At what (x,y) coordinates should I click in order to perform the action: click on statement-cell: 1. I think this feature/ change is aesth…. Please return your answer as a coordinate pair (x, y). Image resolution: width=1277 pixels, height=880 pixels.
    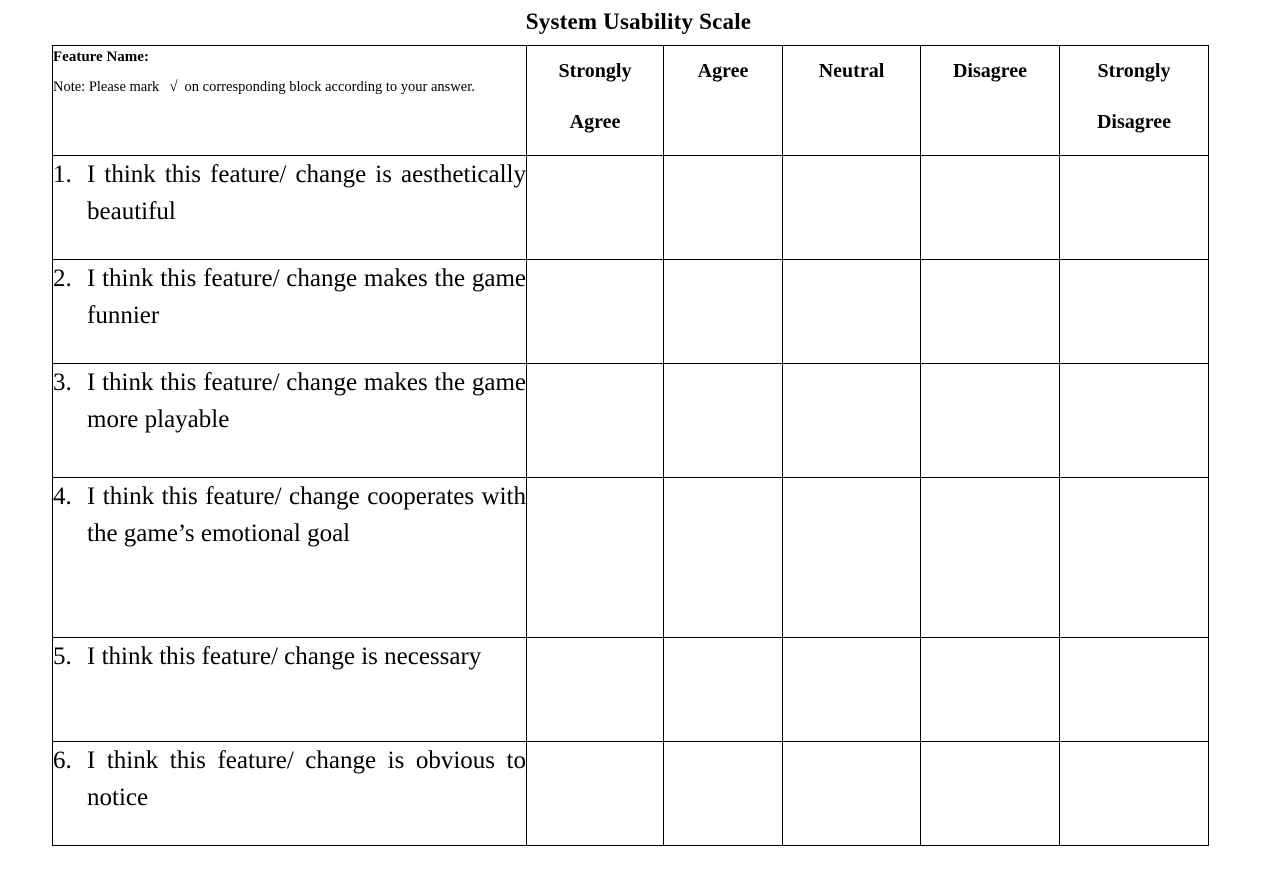
    Looking at the image, I should click on (289, 207).